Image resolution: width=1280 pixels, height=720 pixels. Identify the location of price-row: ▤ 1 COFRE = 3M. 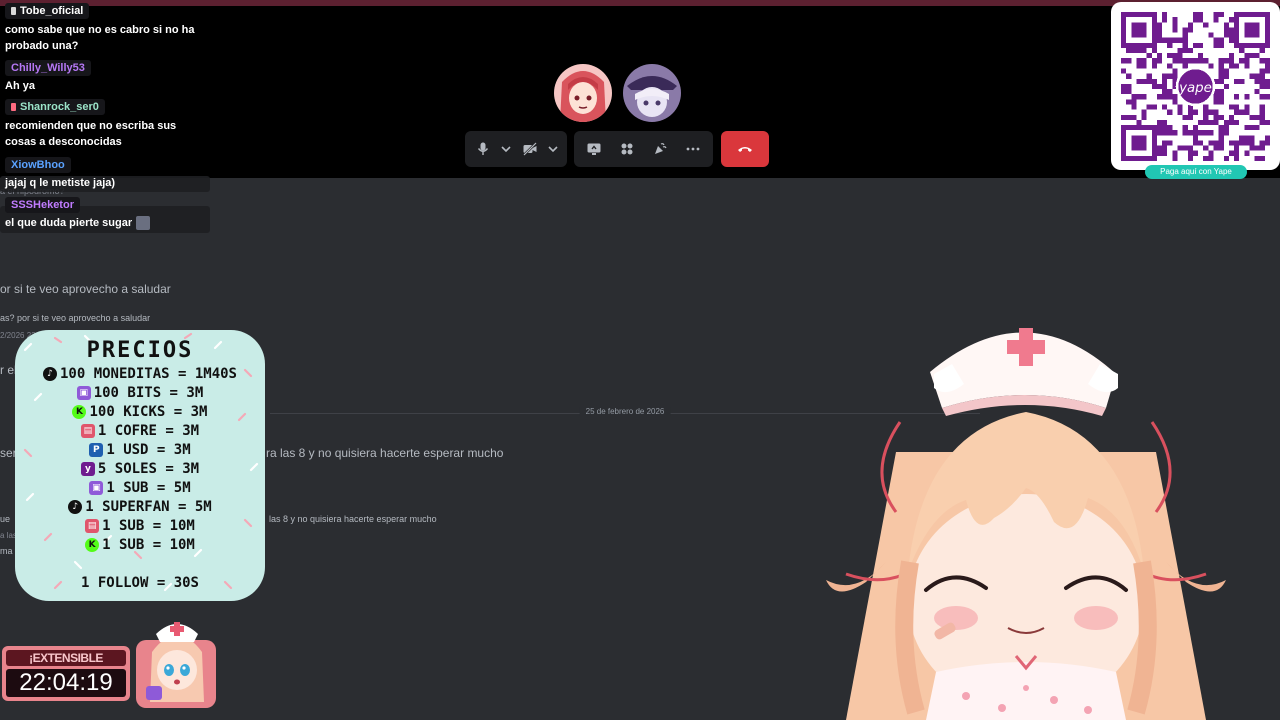
(140, 431).